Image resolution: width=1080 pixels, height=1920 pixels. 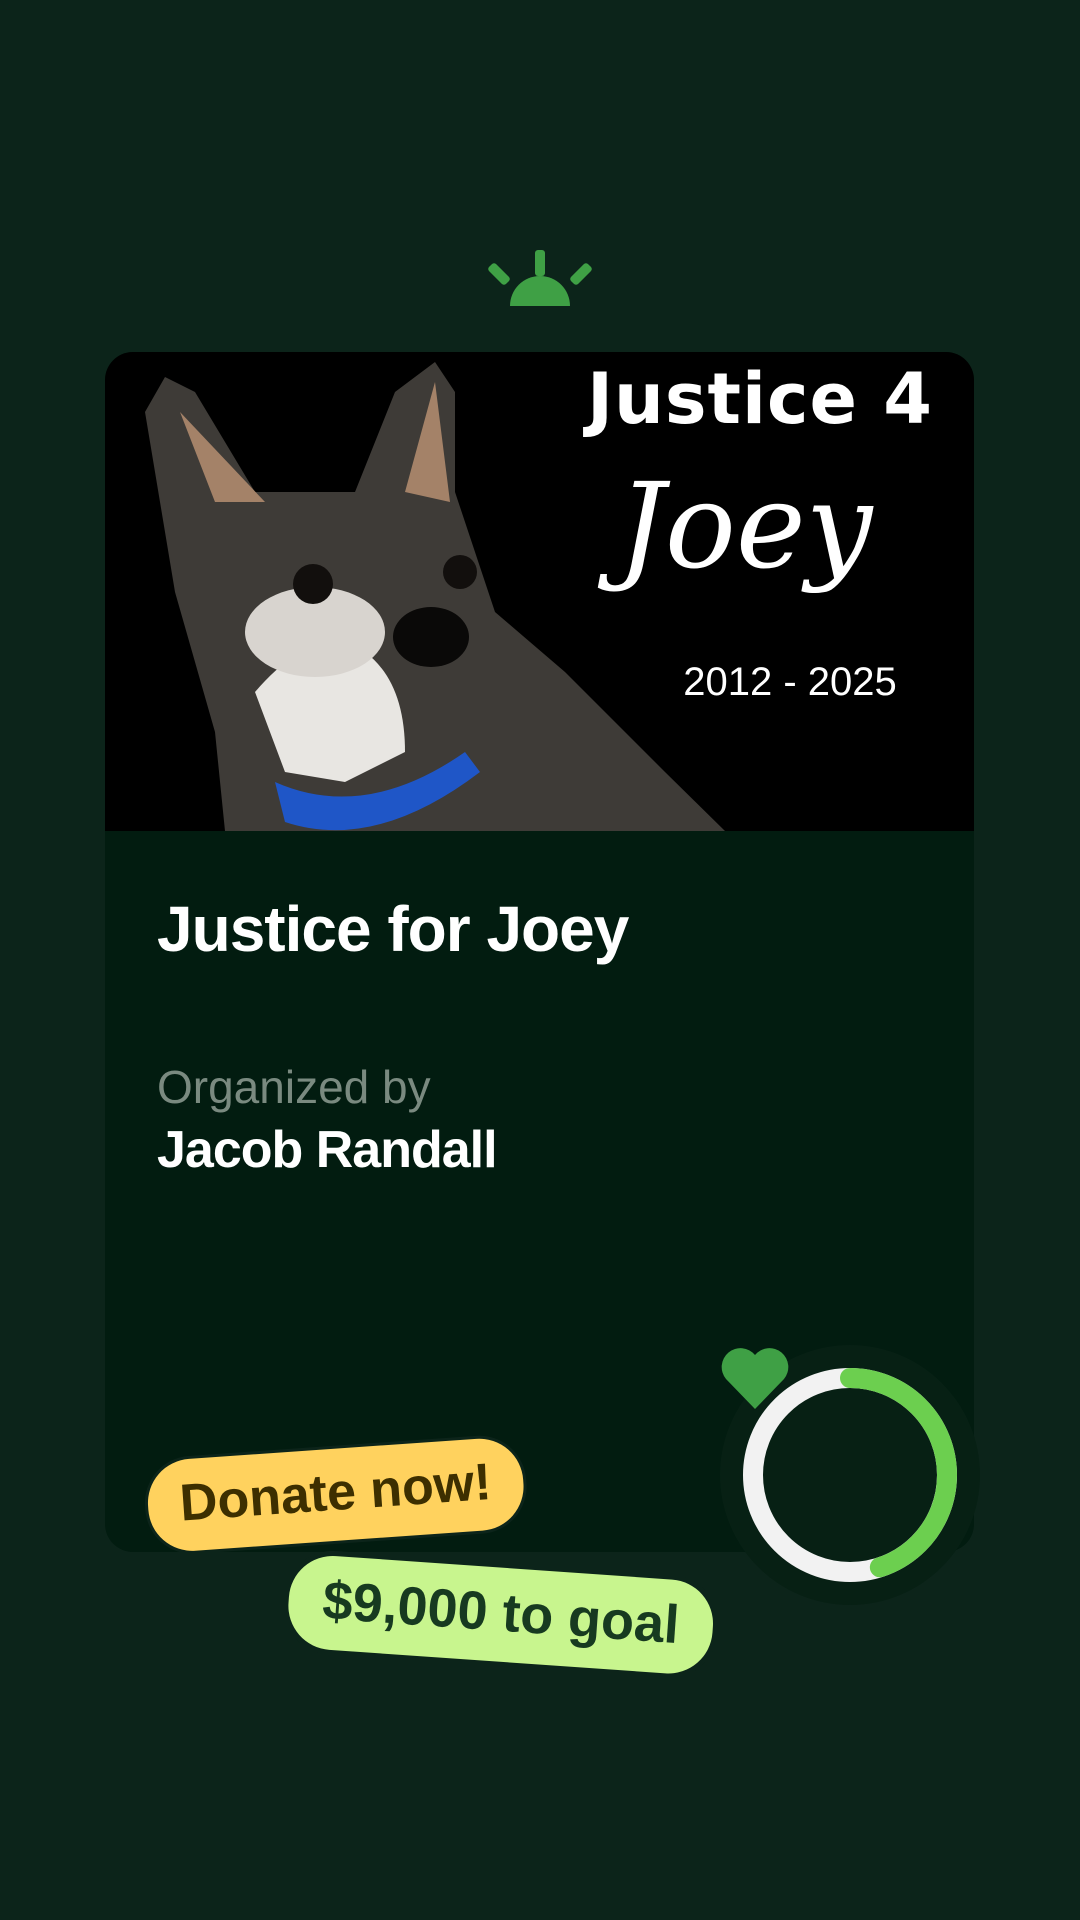 What do you see at coordinates (327, 1150) in the screenshot?
I see `organizer-name: Jacob Randall` at bounding box center [327, 1150].